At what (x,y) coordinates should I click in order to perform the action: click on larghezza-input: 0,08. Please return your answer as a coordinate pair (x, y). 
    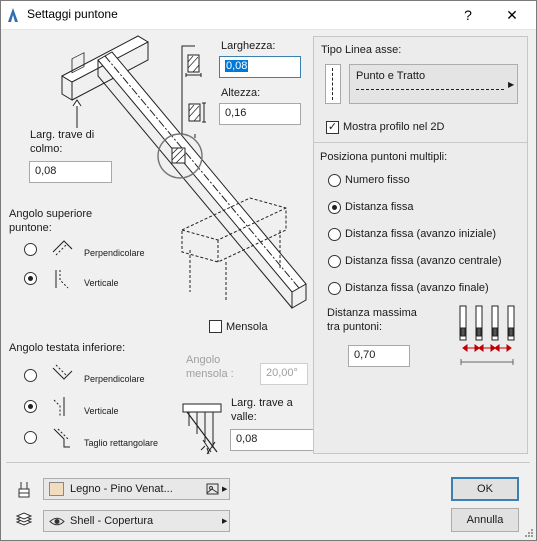
    Looking at the image, I should click on (260, 67).